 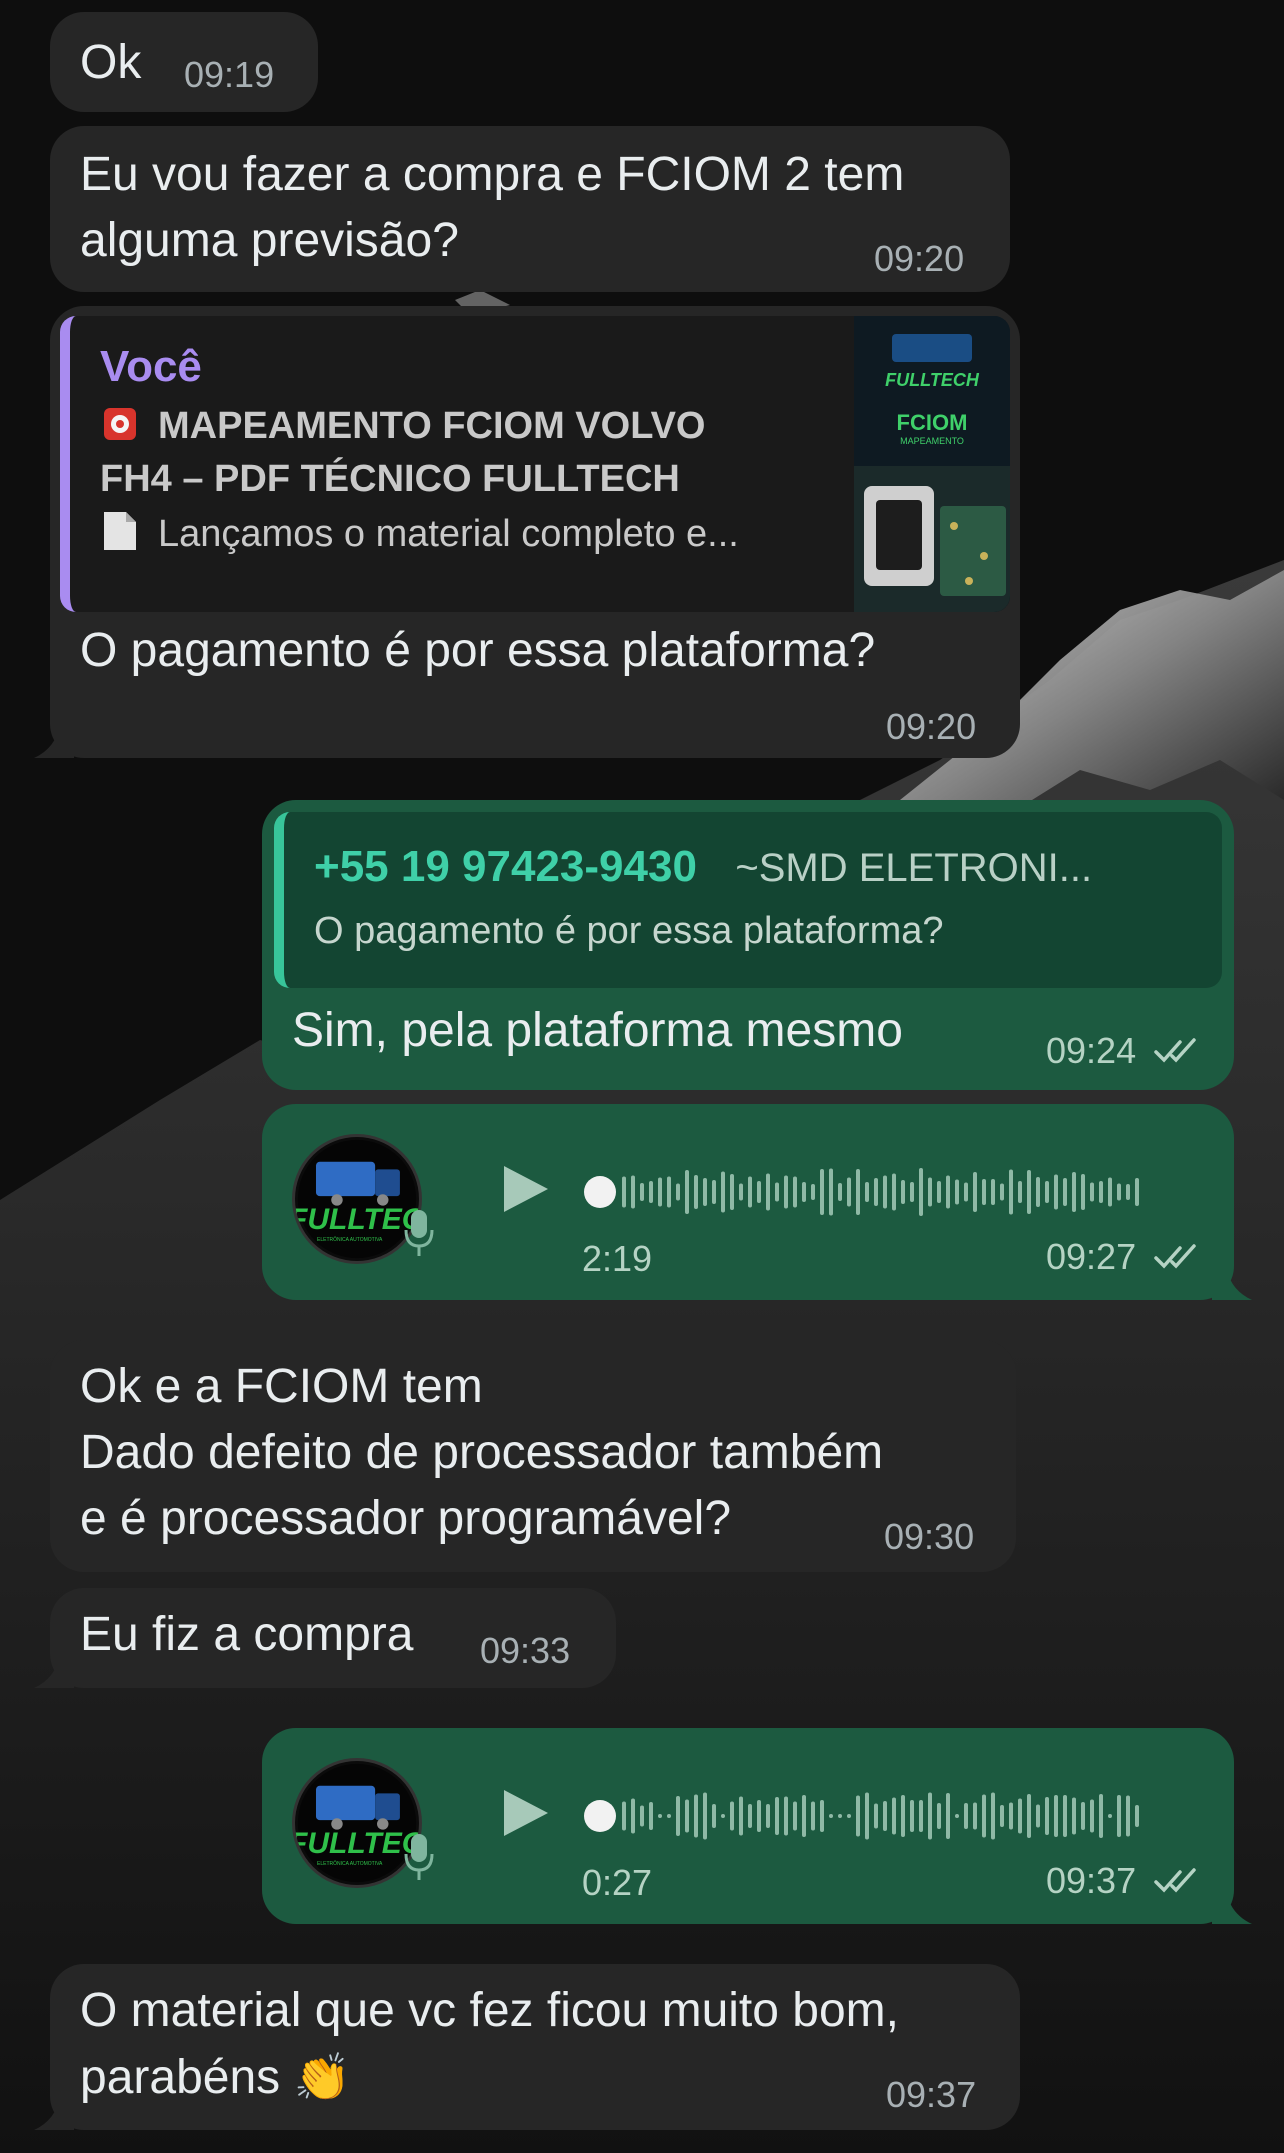 What do you see at coordinates (419, 1233) in the screenshot?
I see `microphone-icon` at bounding box center [419, 1233].